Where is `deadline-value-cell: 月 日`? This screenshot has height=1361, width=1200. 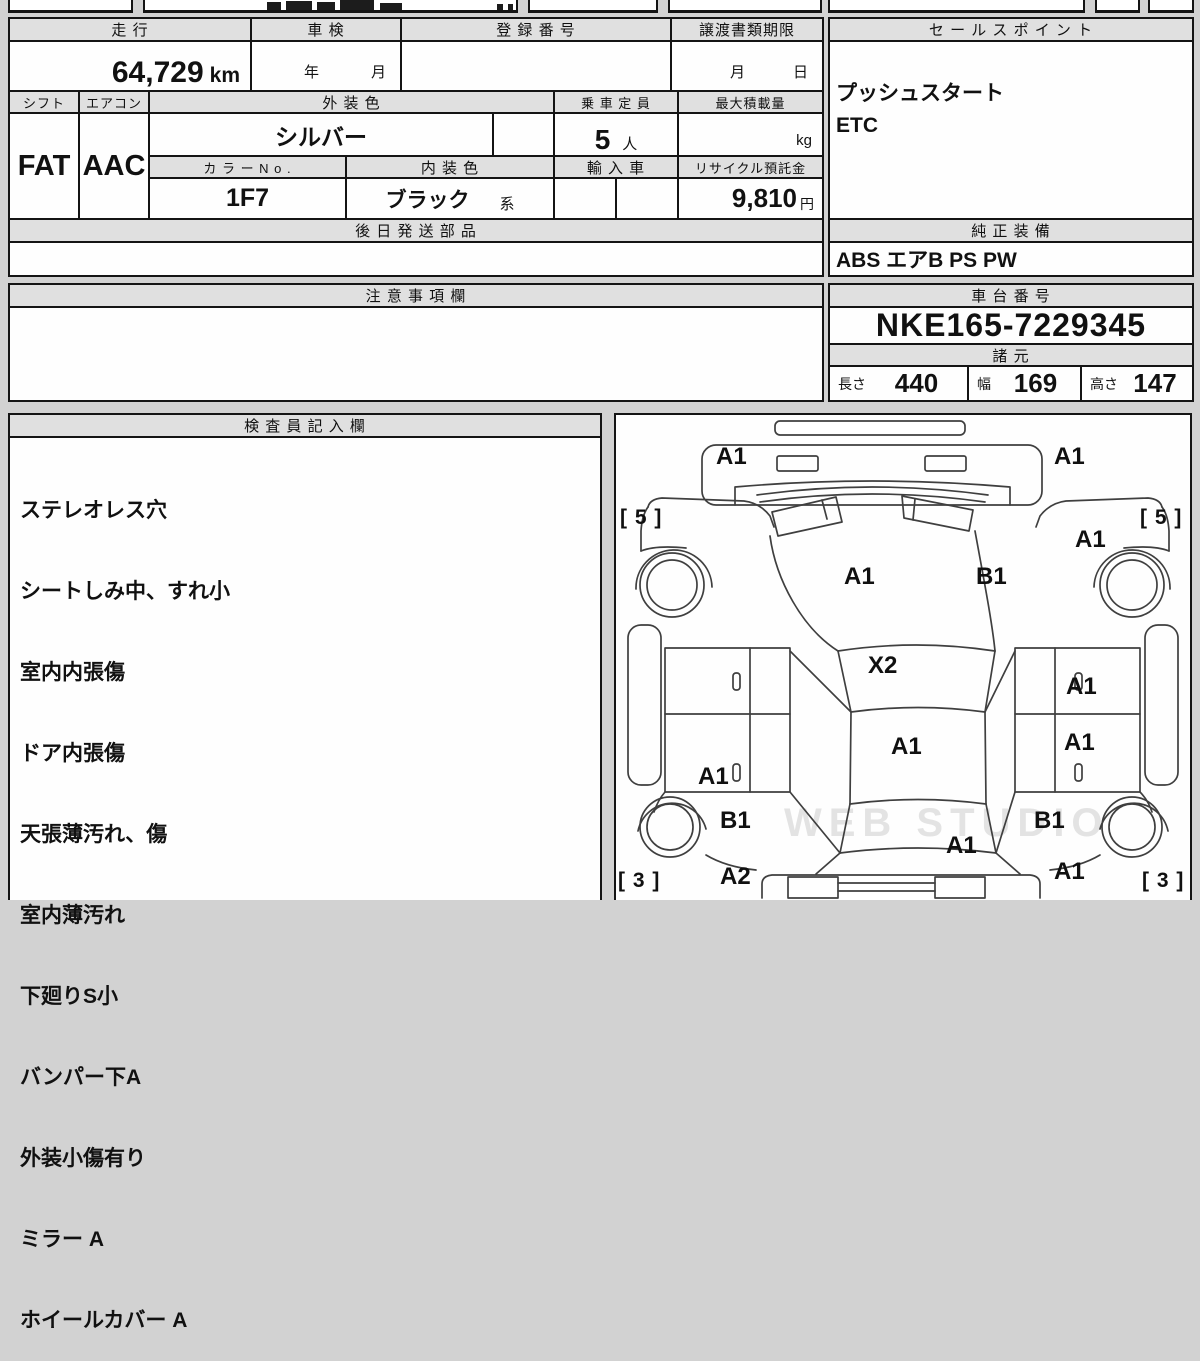 deadline-value-cell: 月 日 is located at coordinates (747, 66).